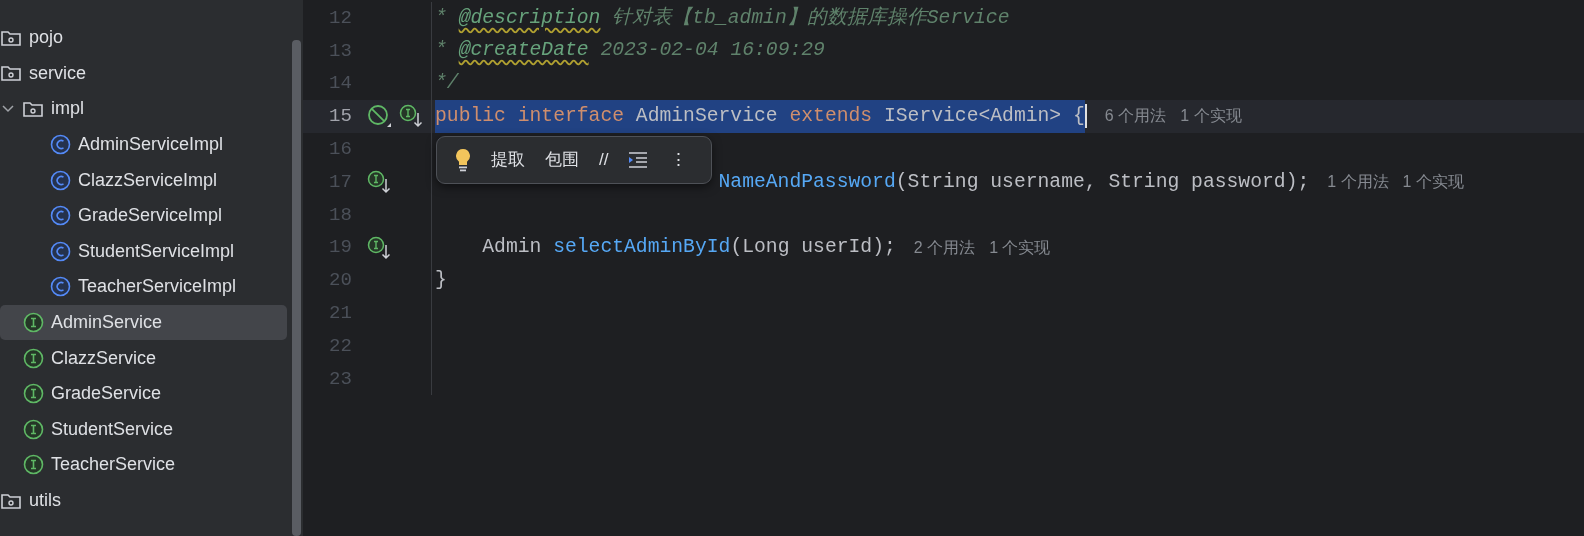 This screenshot has height=536, width=1584. Describe the element at coordinates (688, 248) in the screenshot. I see `code-line: Admin selectAdminById(Long userId);` at that location.